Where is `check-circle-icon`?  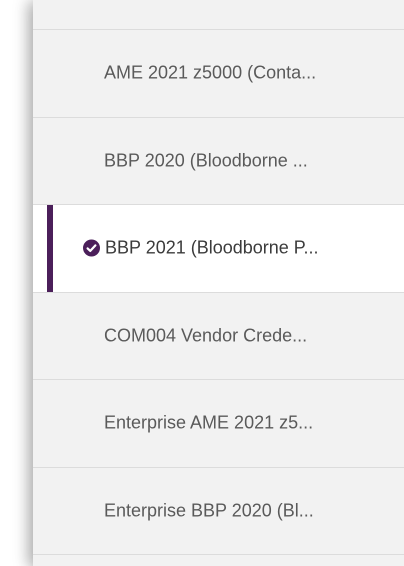 check-circle-icon is located at coordinates (91, 248).